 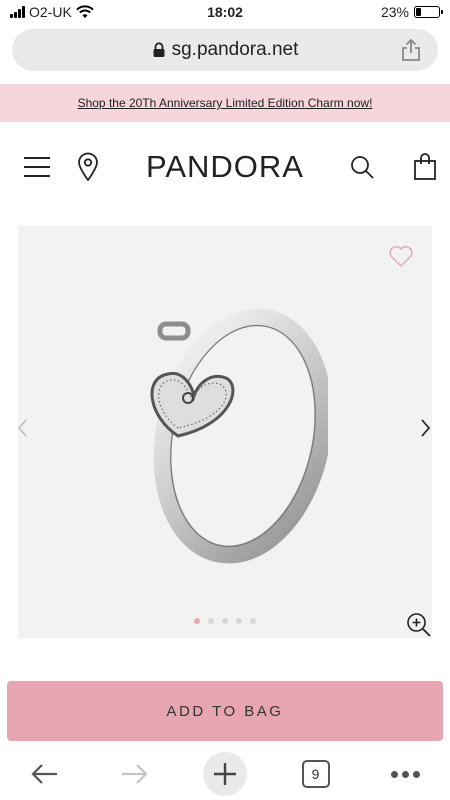 I want to click on url-text: sg.pandora.net, so click(x=235, y=49).